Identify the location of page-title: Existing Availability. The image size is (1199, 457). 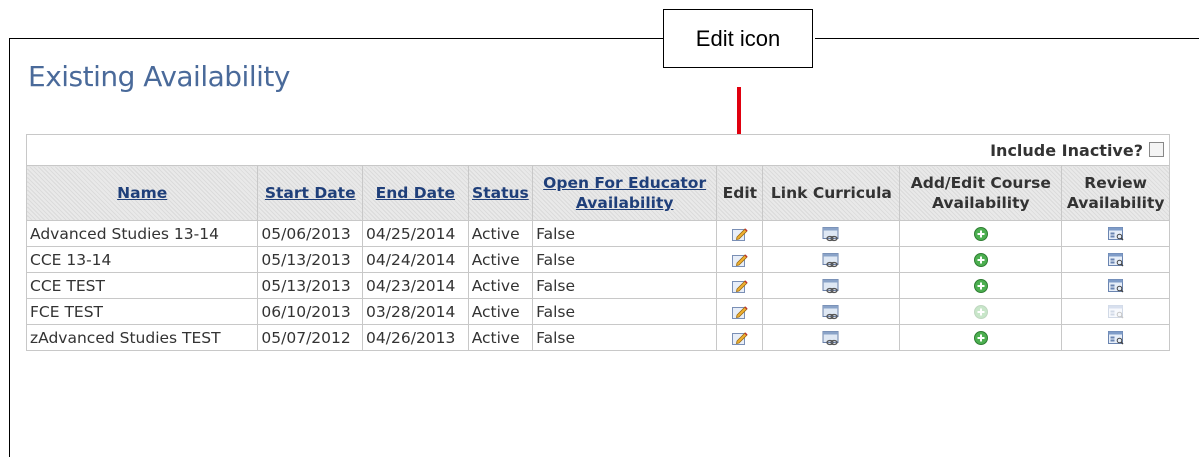
(159, 76).